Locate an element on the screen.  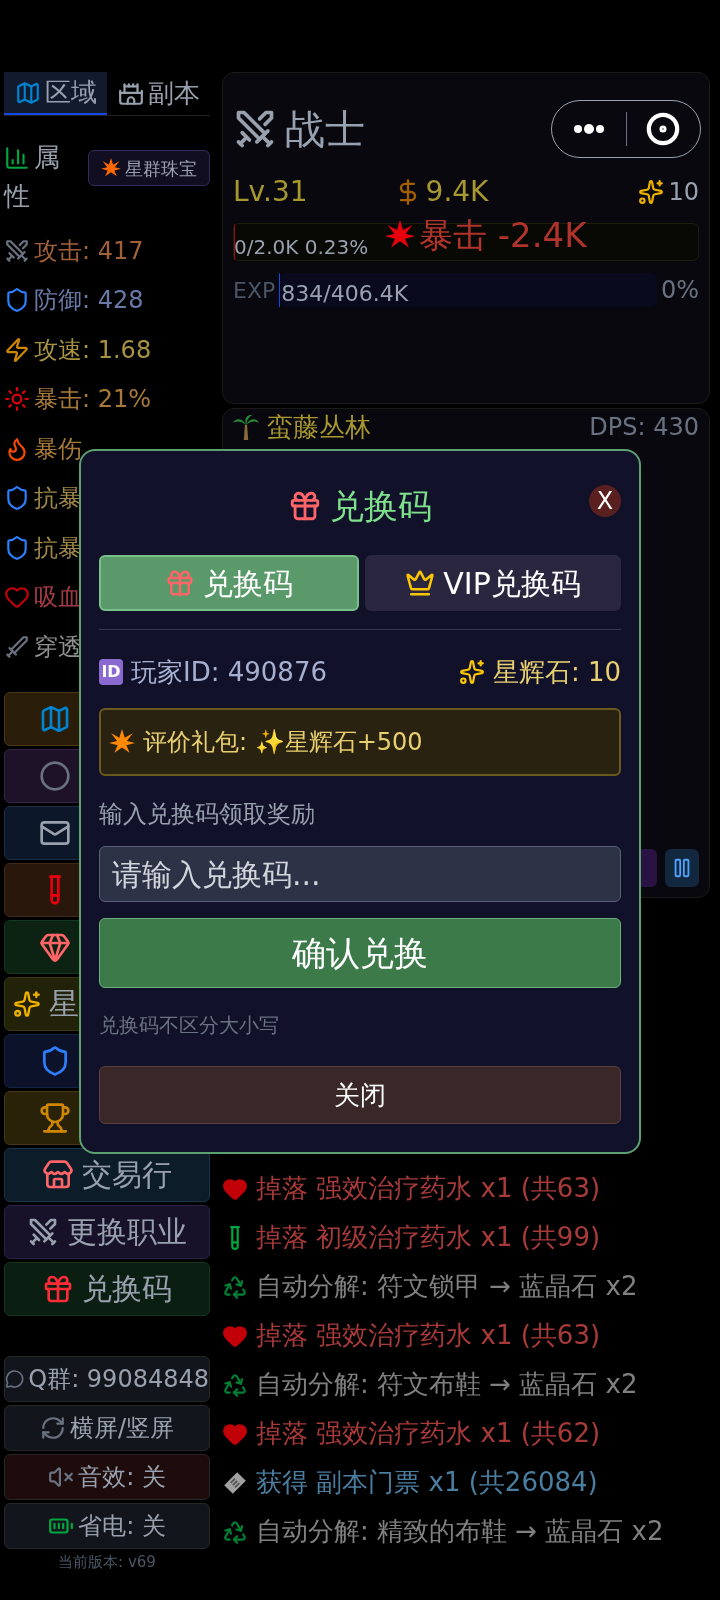
damage-popup: 暴击 -2.4K is located at coordinates (503, 235).